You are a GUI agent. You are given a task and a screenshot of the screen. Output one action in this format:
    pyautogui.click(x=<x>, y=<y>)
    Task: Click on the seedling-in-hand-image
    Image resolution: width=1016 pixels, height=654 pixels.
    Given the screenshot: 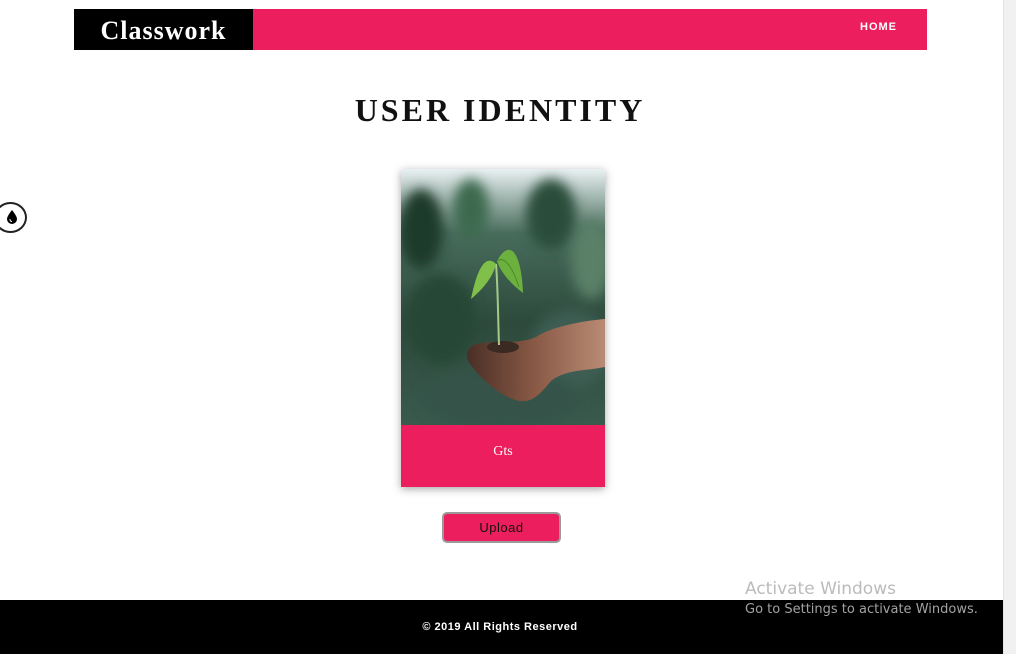 What is the action you would take?
    pyautogui.click(x=503, y=297)
    